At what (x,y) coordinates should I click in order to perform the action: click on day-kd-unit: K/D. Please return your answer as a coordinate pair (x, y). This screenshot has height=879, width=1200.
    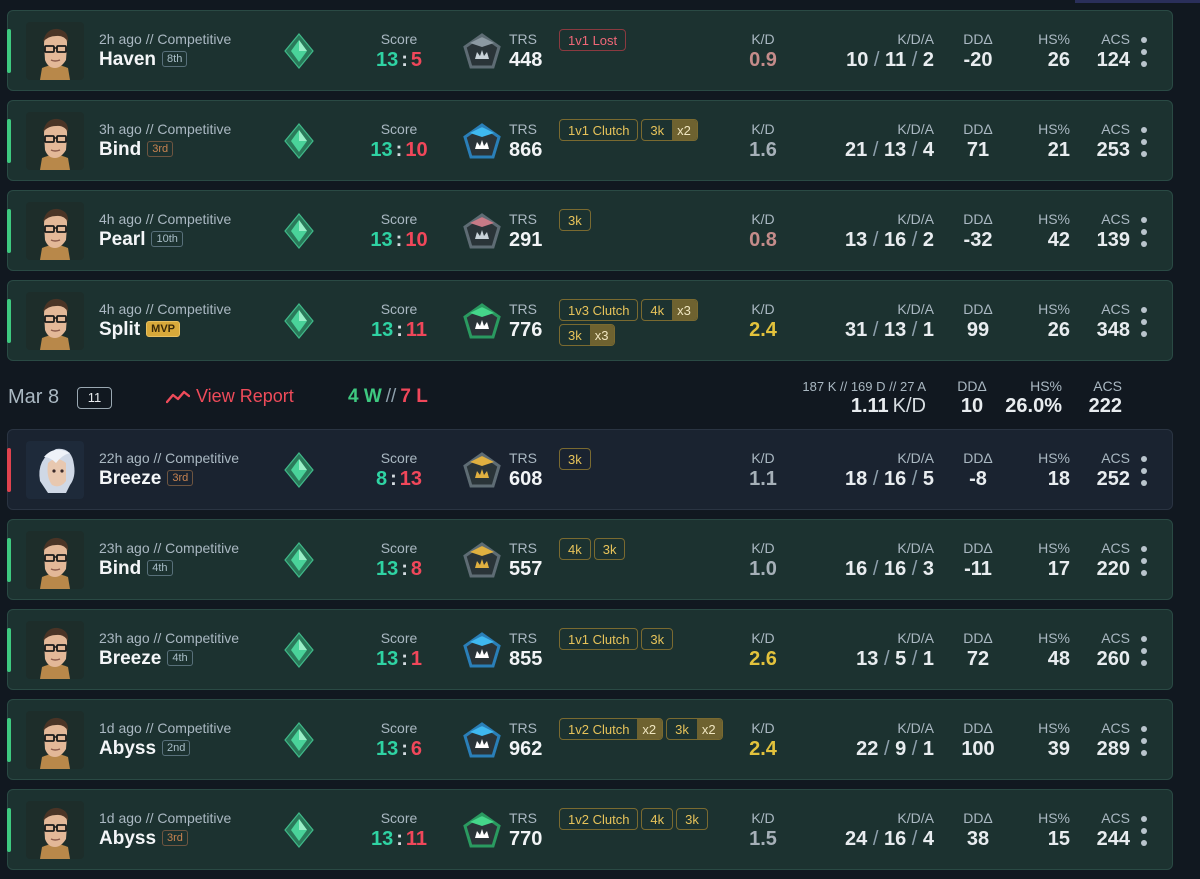
    Looking at the image, I should click on (909, 406).